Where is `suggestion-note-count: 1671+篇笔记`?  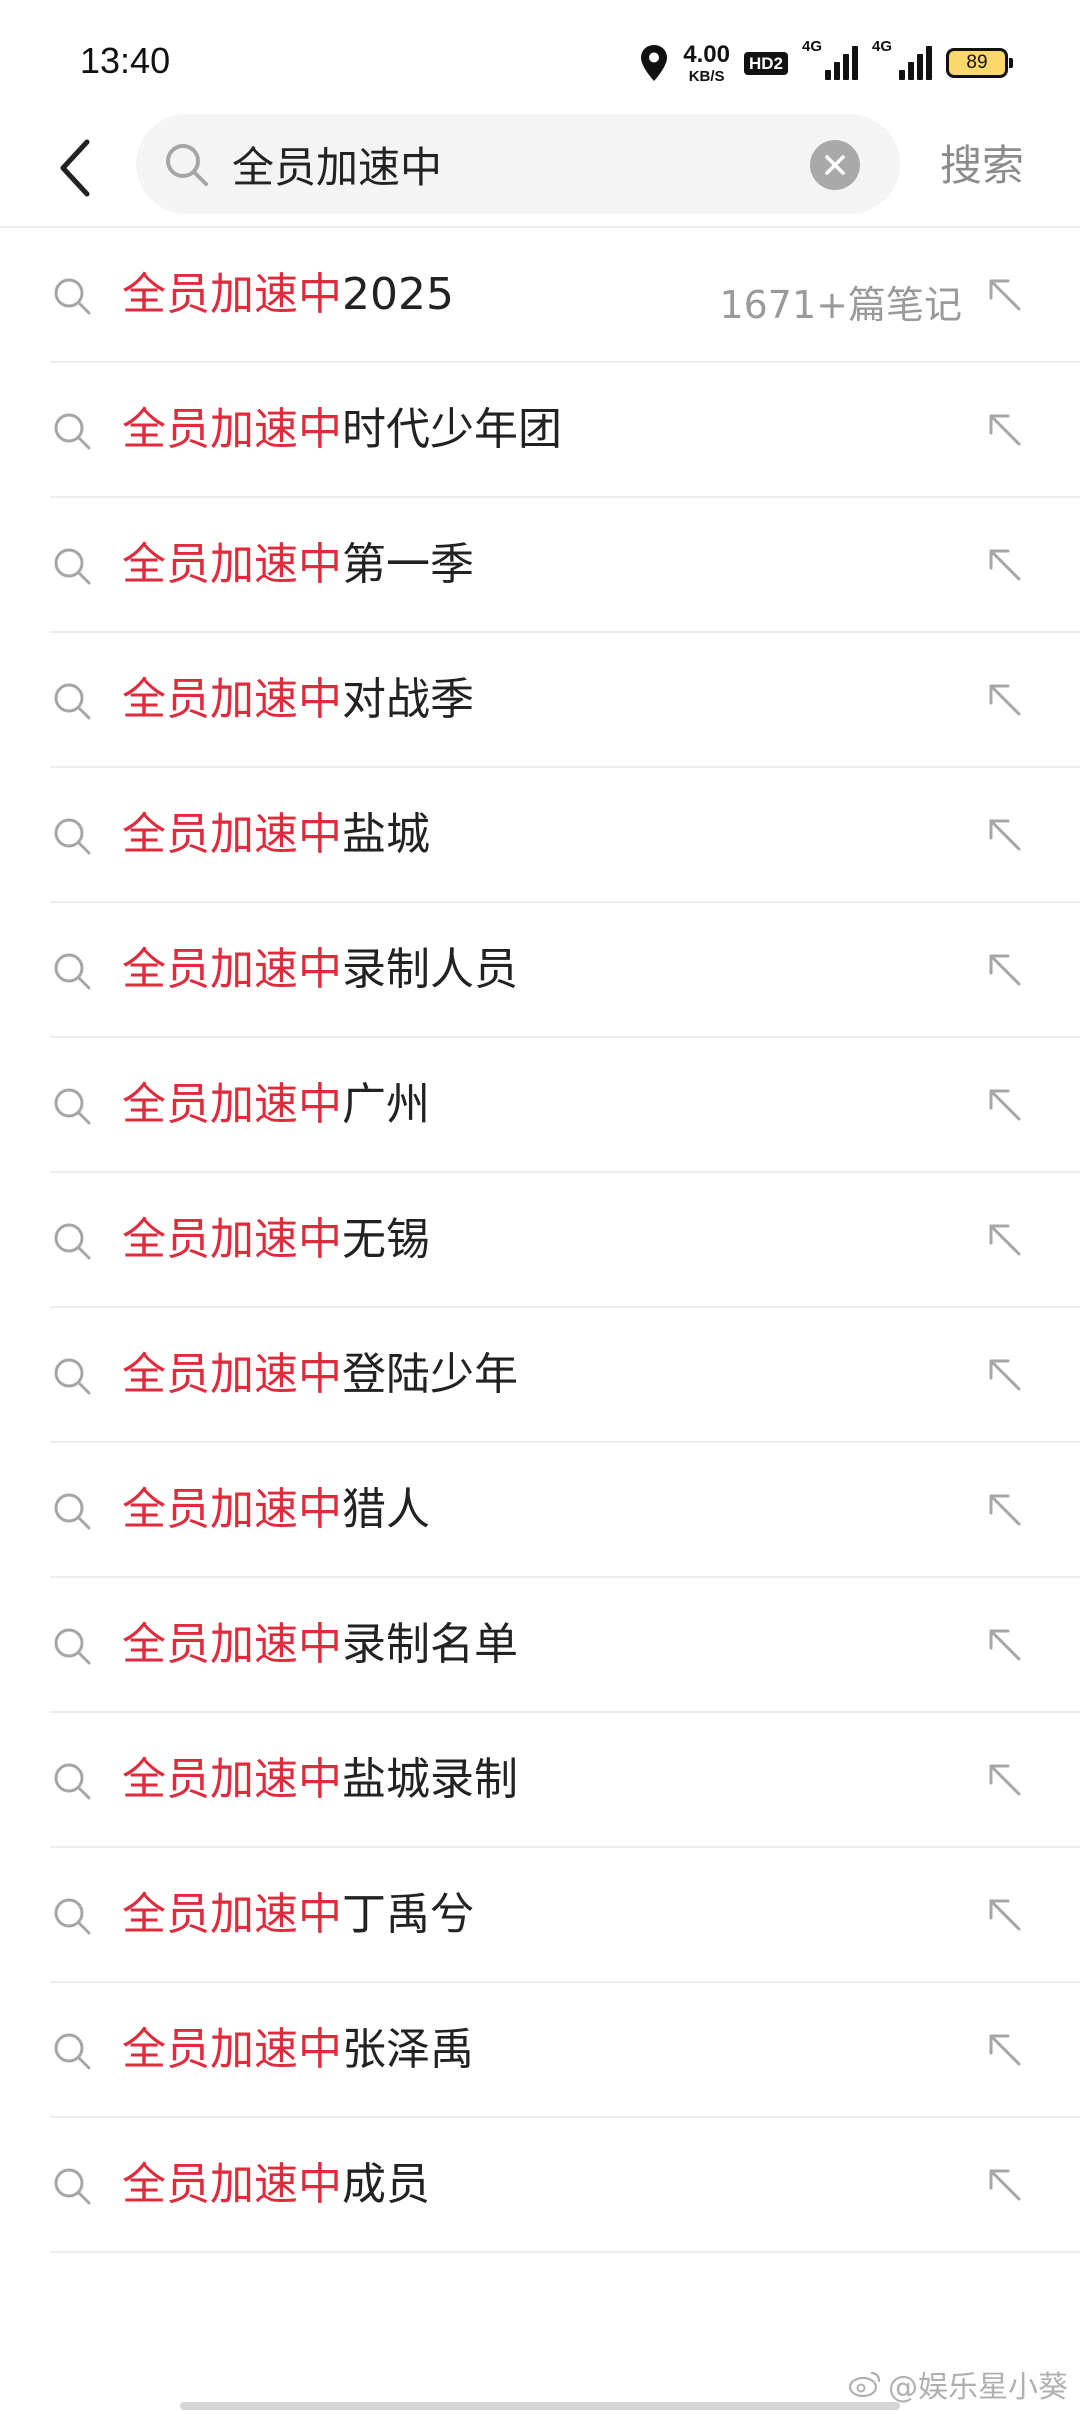
suggestion-note-count: 1671+篇笔记 is located at coordinates (840, 305).